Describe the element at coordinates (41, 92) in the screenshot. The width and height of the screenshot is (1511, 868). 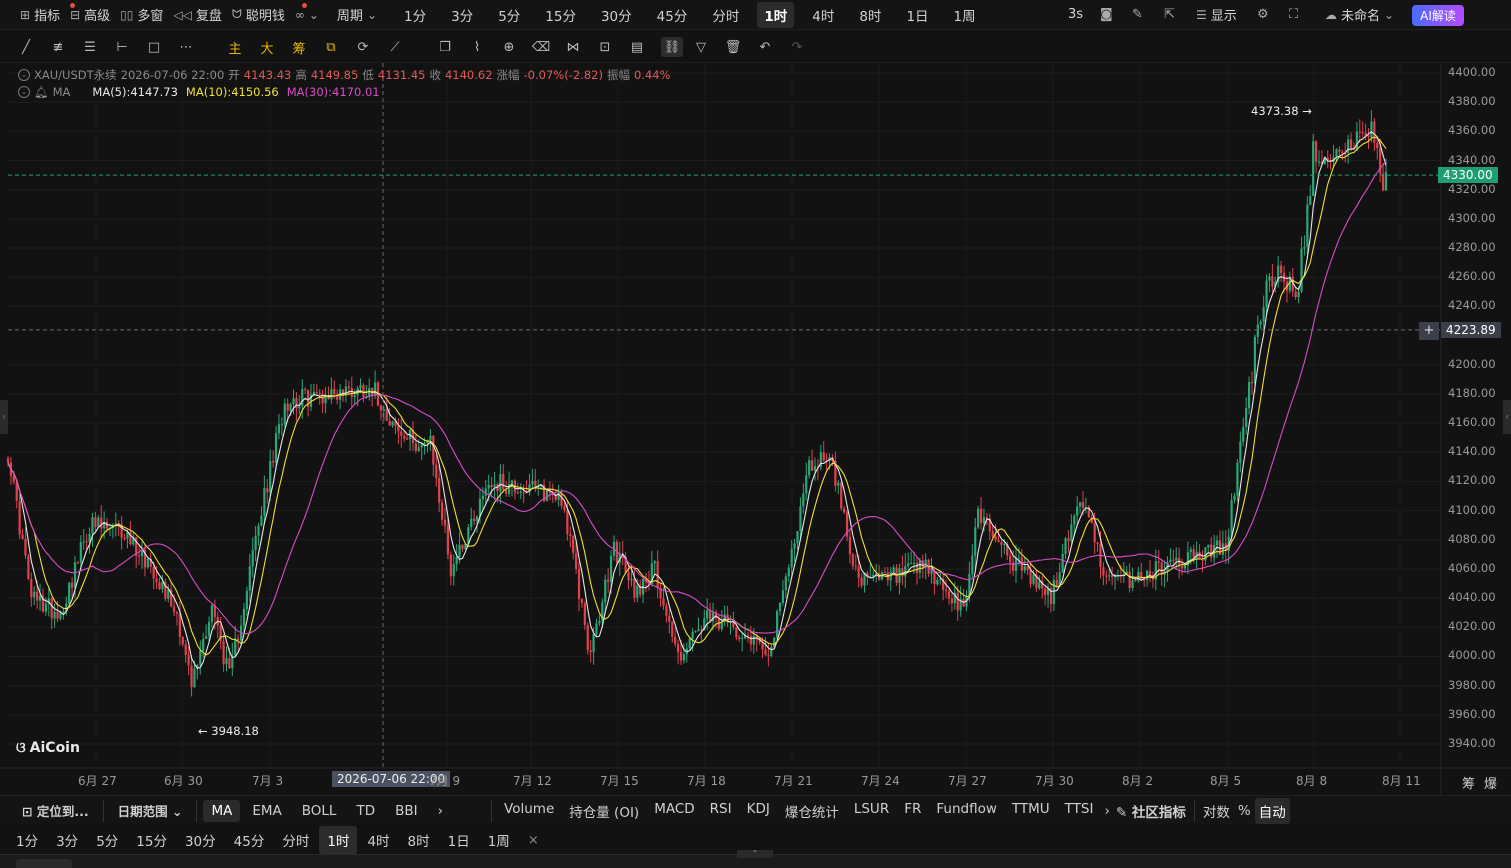
I see `bell-icon: 🔔︎` at that location.